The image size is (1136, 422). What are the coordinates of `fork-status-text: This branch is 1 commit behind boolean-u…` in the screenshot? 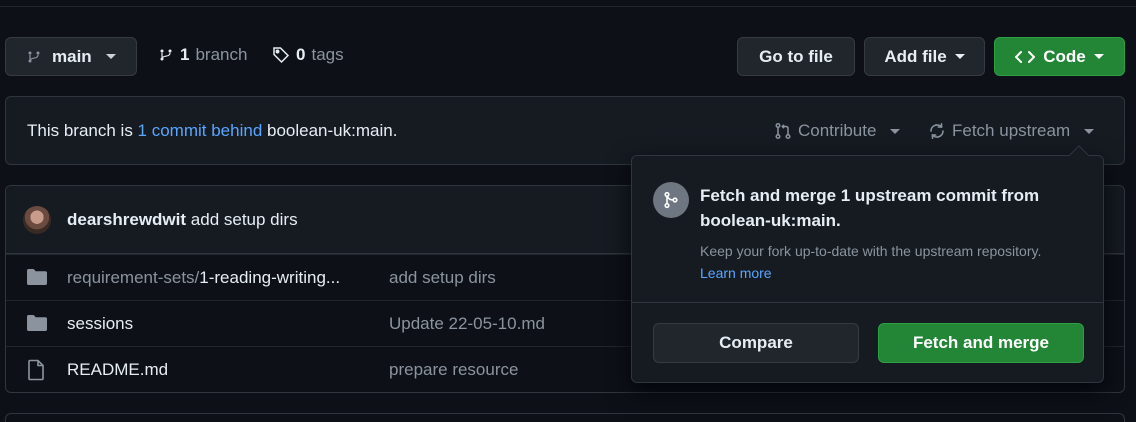 It's located at (212, 131).